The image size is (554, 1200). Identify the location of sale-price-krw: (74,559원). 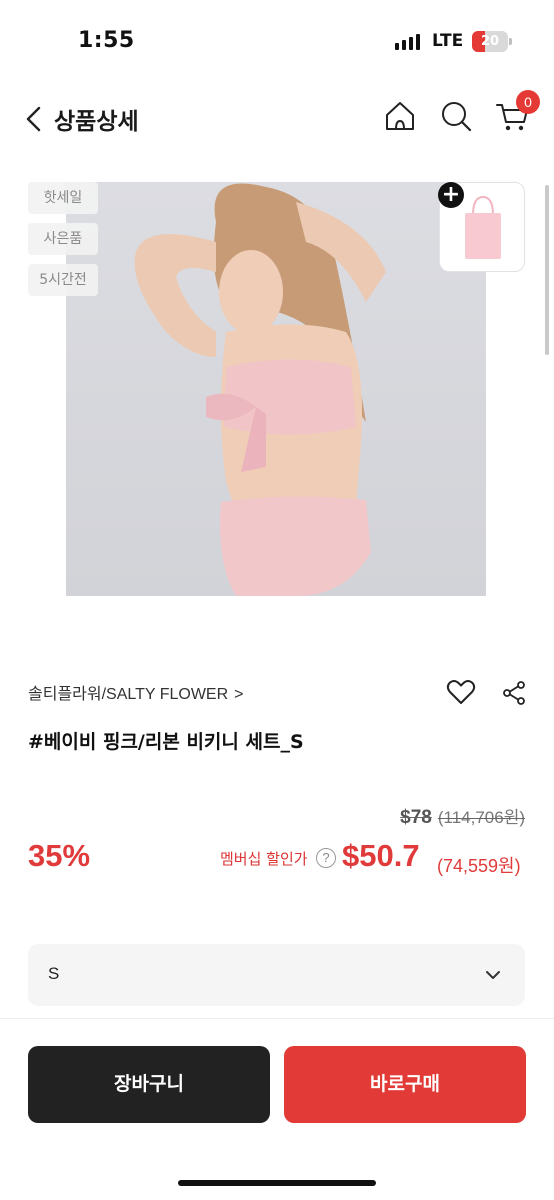
(479, 866).